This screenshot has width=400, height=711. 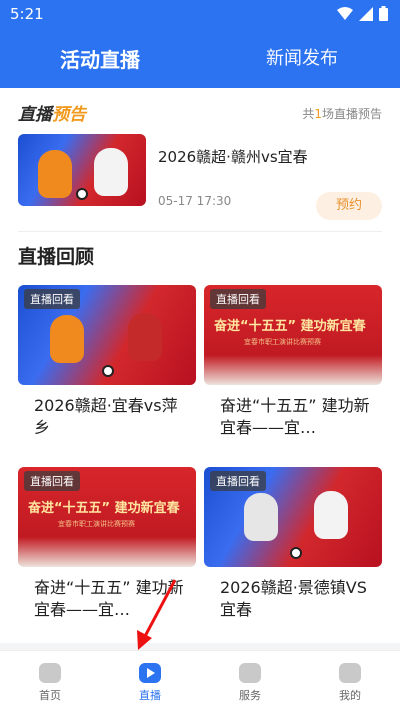 I want to click on review-item: 直播回看 2026赣超·景德镇VS宜春, so click(x=293, y=552).